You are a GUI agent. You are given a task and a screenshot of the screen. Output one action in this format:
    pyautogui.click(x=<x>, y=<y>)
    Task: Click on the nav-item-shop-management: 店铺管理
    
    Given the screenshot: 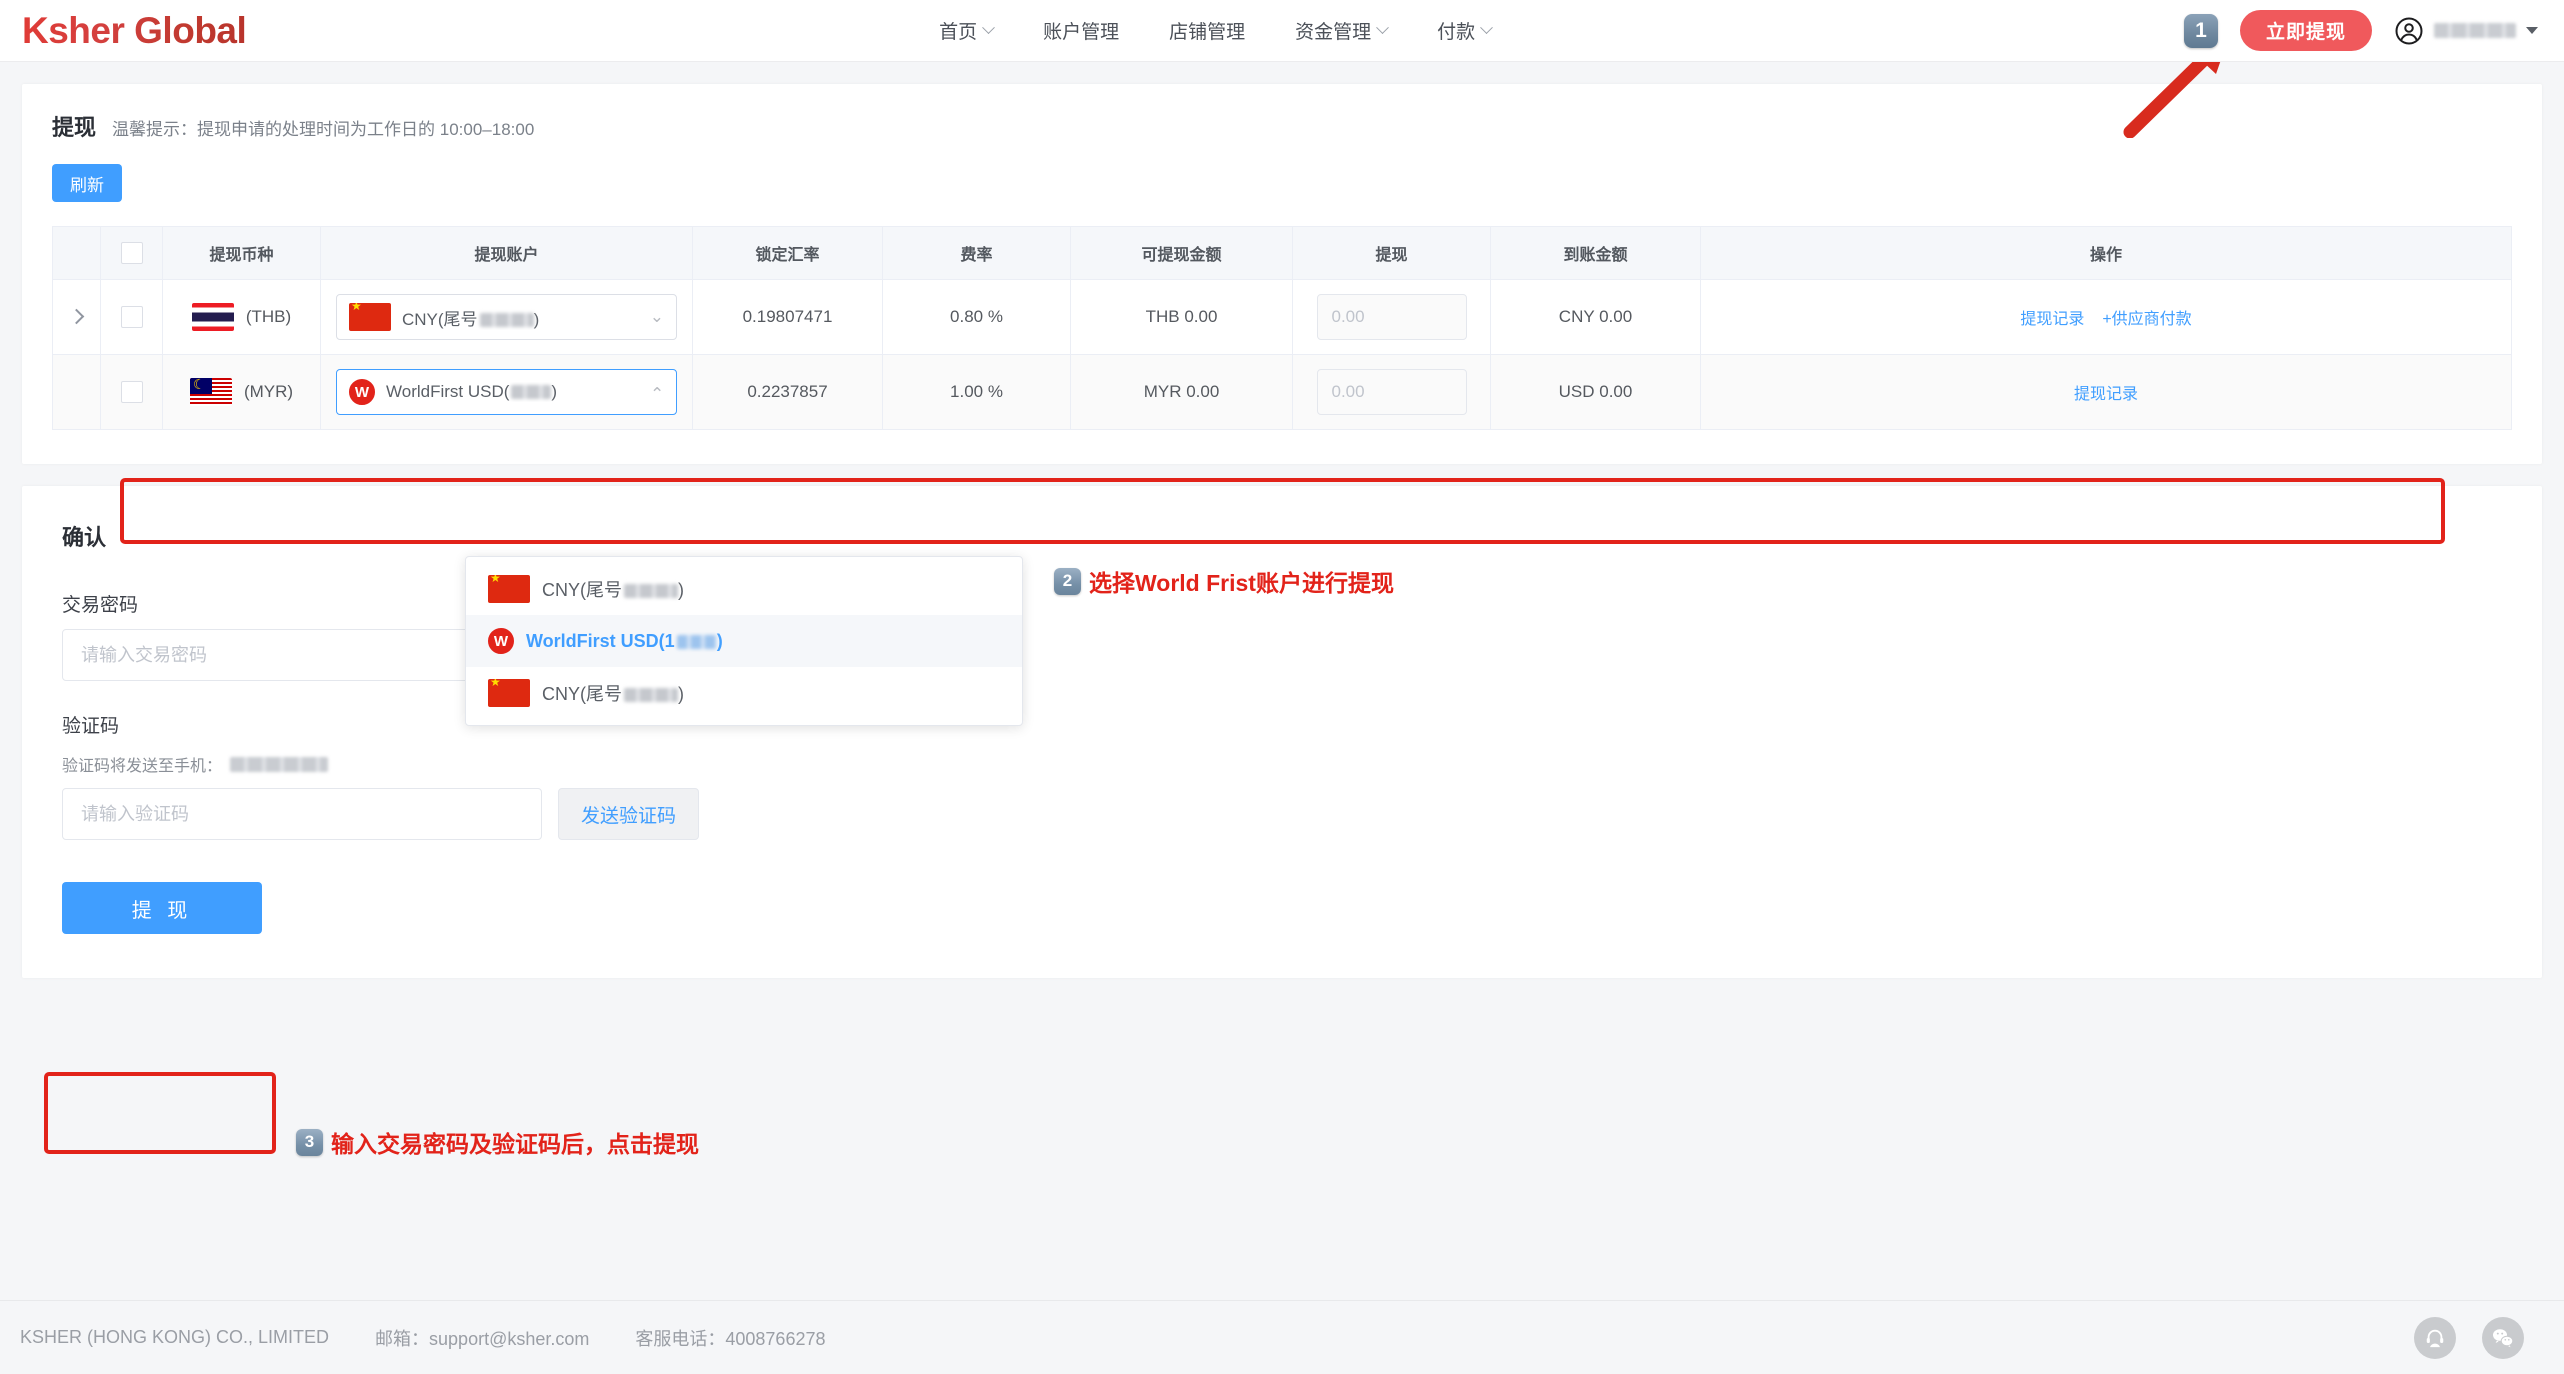 What is the action you would take?
    pyautogui.click(x=1207, y=30)
    